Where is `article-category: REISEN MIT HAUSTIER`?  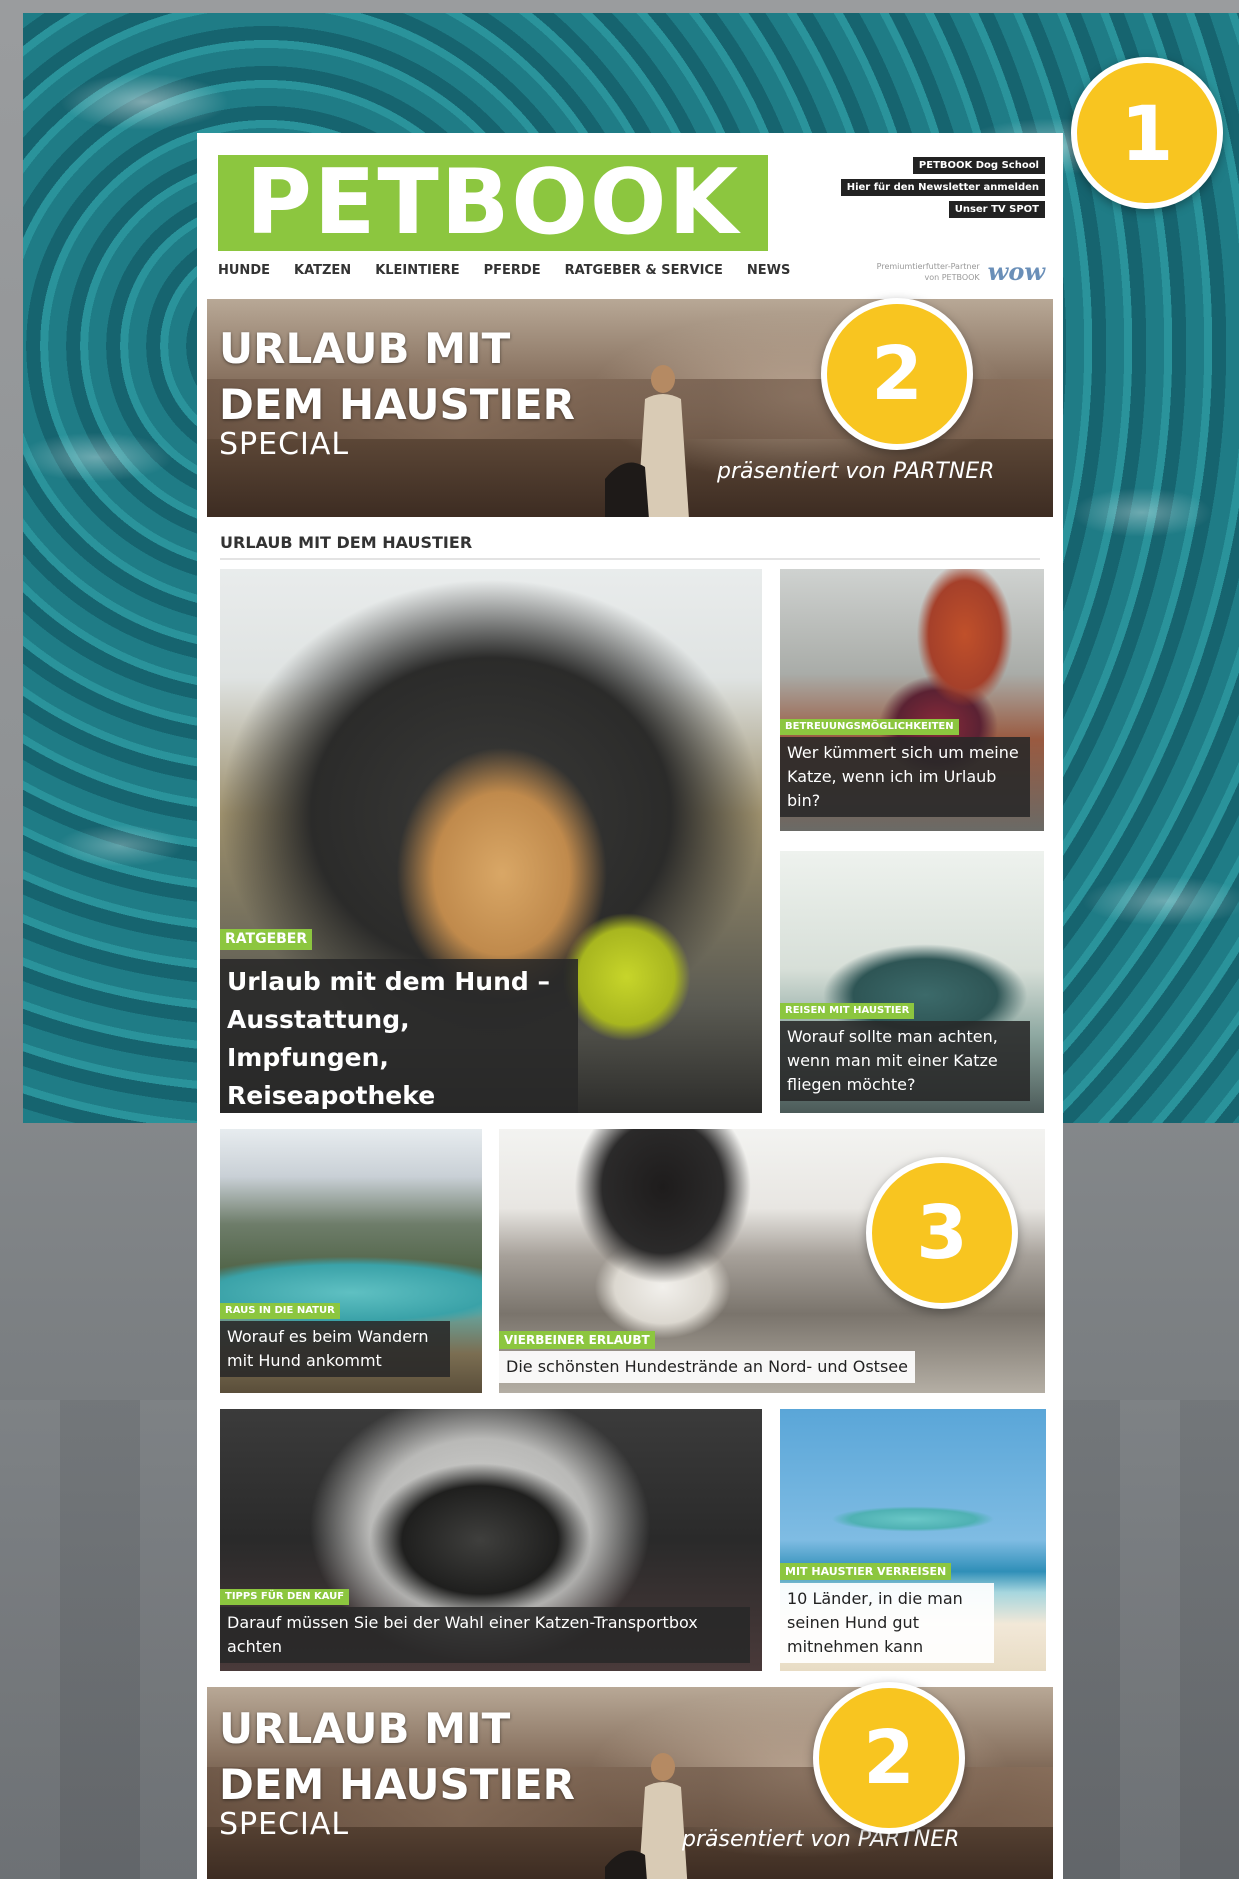 article-category: REISEN MIT HAUSTIER is located at coordinates (847, 1011).